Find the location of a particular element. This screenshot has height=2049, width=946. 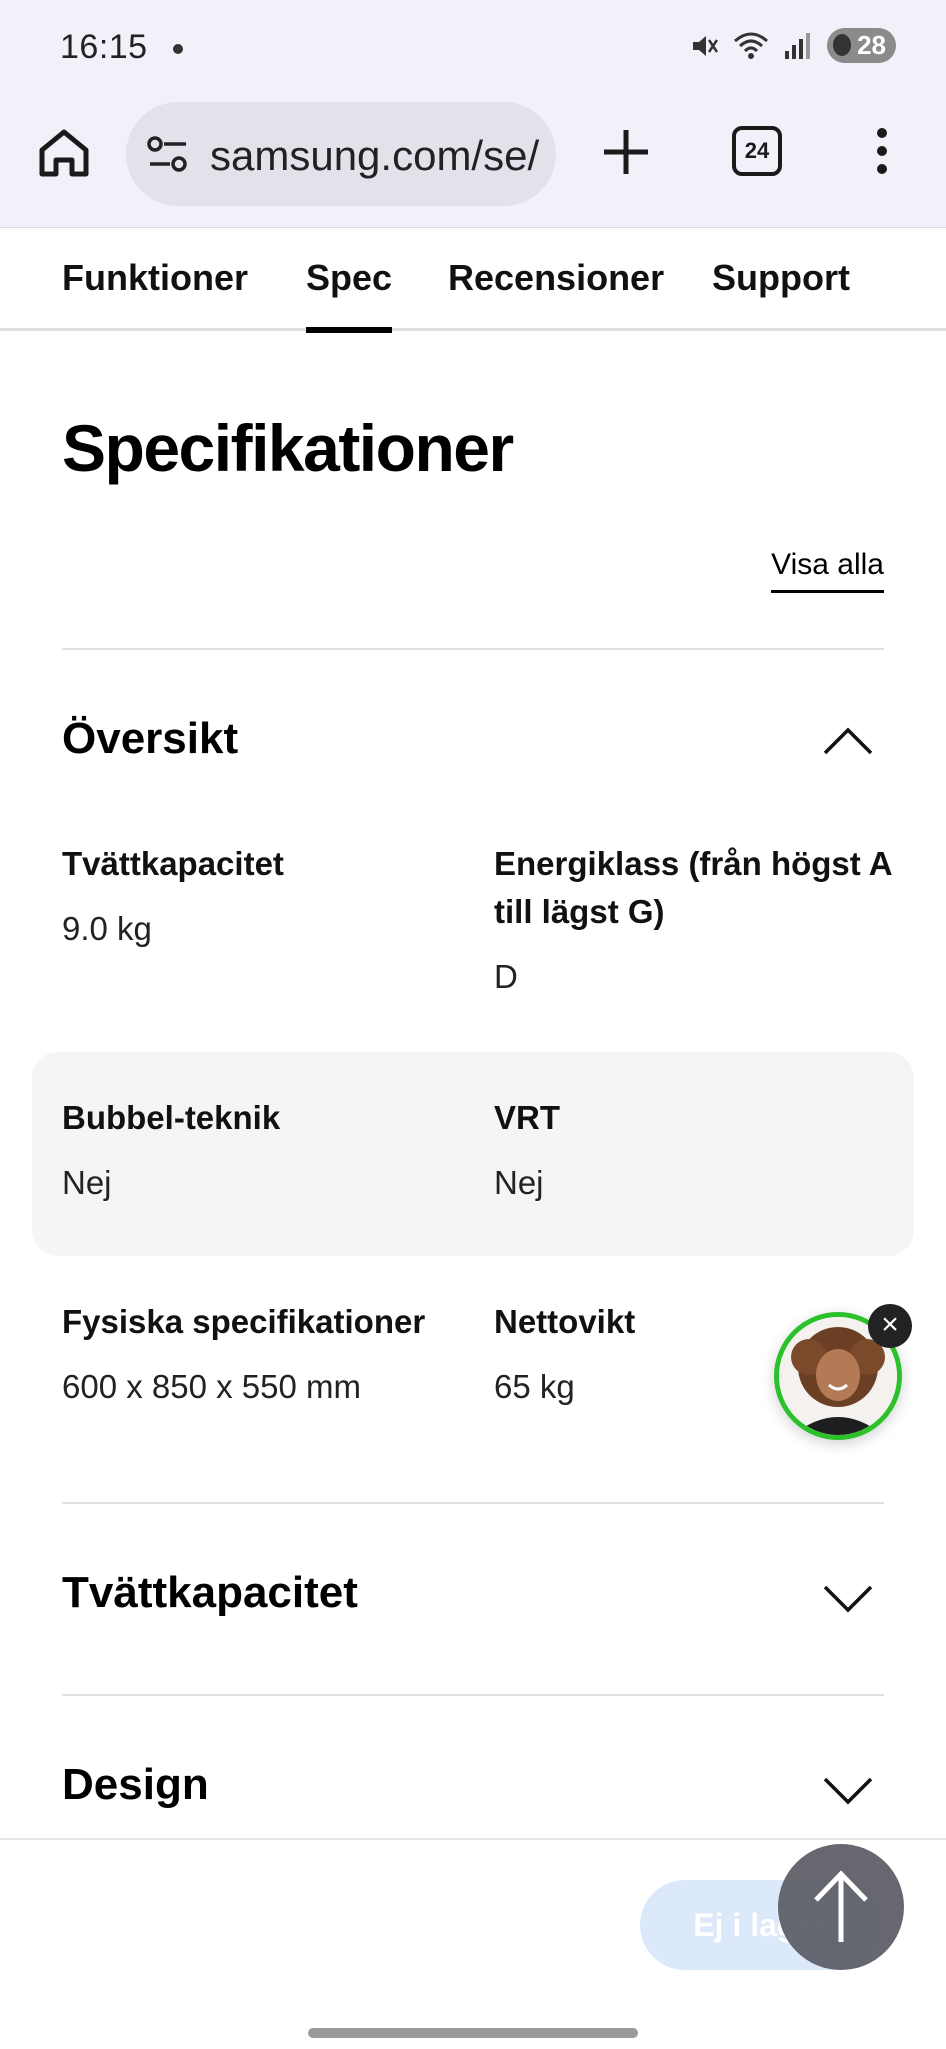

scroll-to-top-button is located at coordinates (841, 1907).